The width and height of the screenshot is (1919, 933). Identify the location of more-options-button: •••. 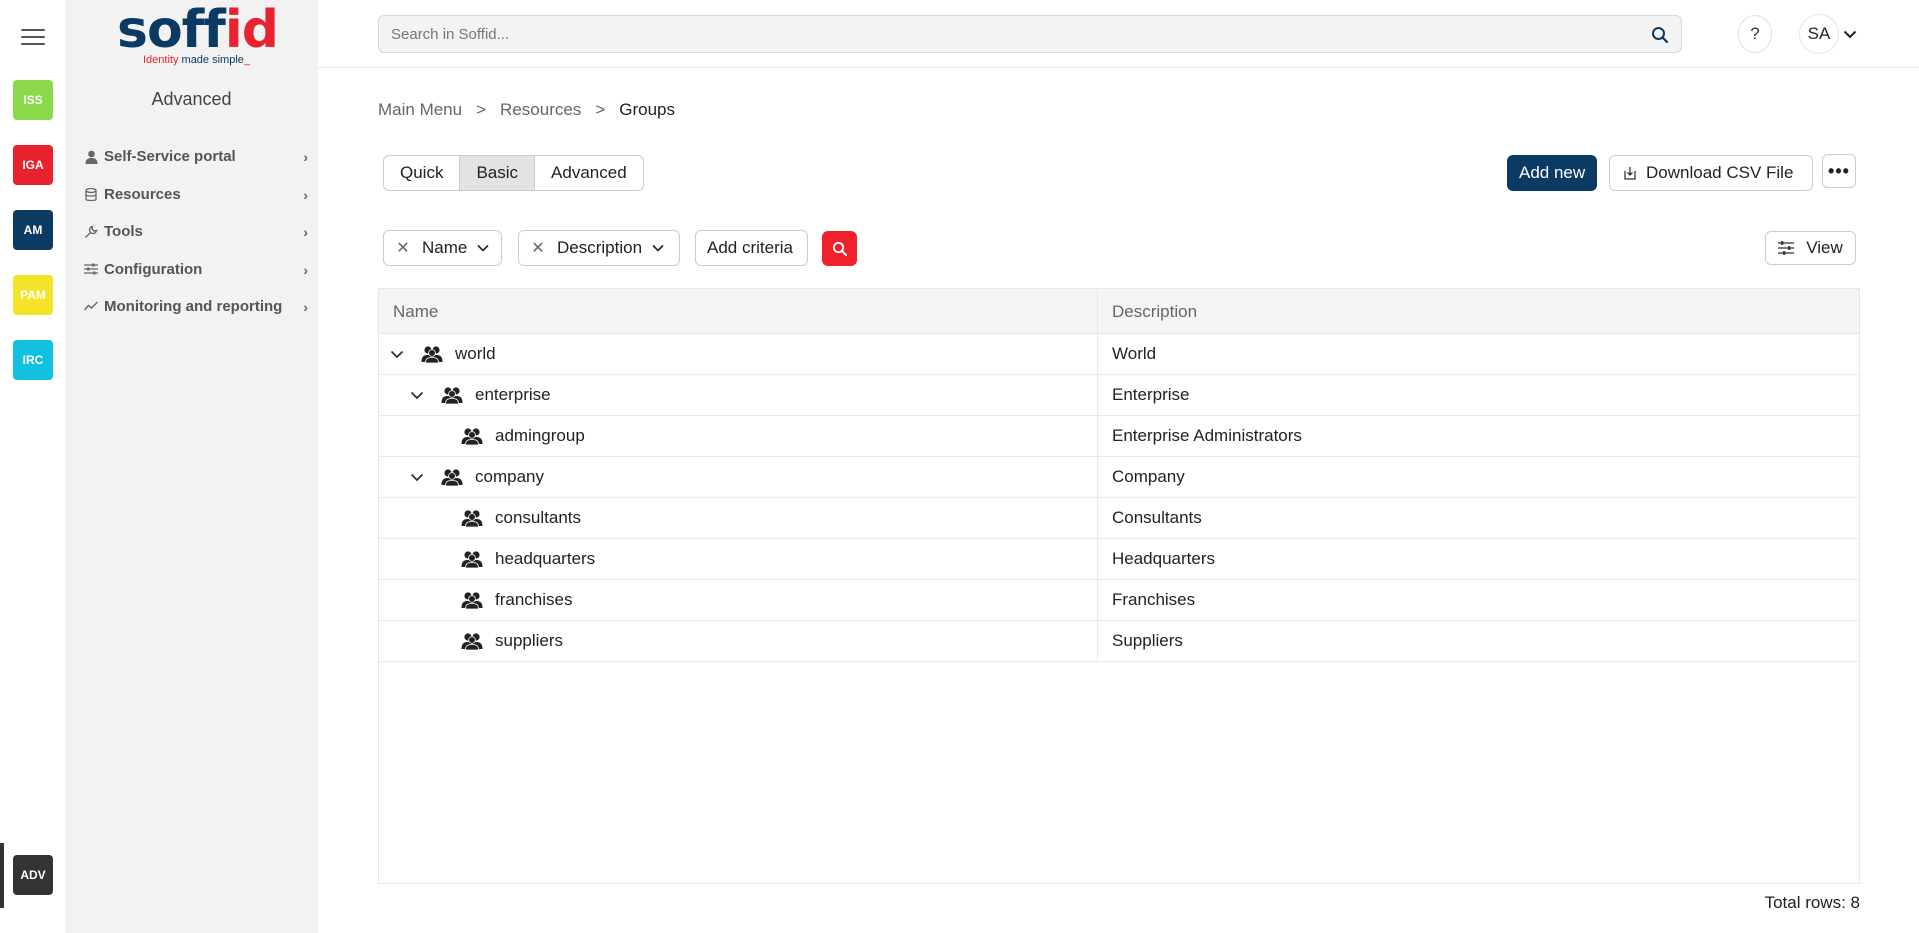
(1839, 171).